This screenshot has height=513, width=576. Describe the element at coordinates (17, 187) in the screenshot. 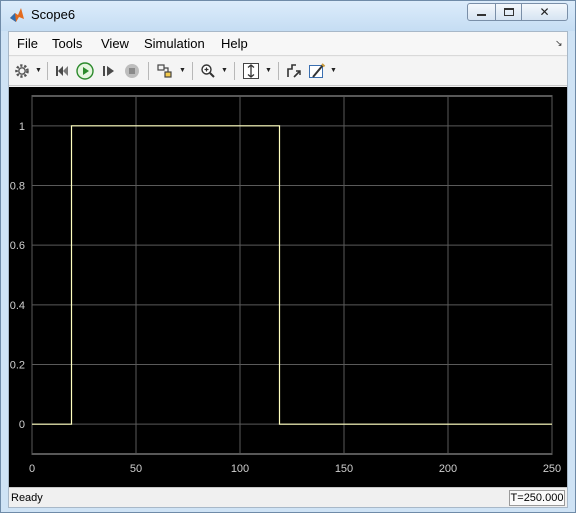

I see `y-tick-label: 0.8` at that location.